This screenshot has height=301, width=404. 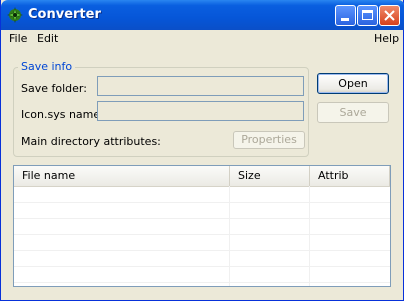 What do you see at coordinates (200, 86) in the screenshot?
I see `save-folder-field` at bounding box center [200, 86].